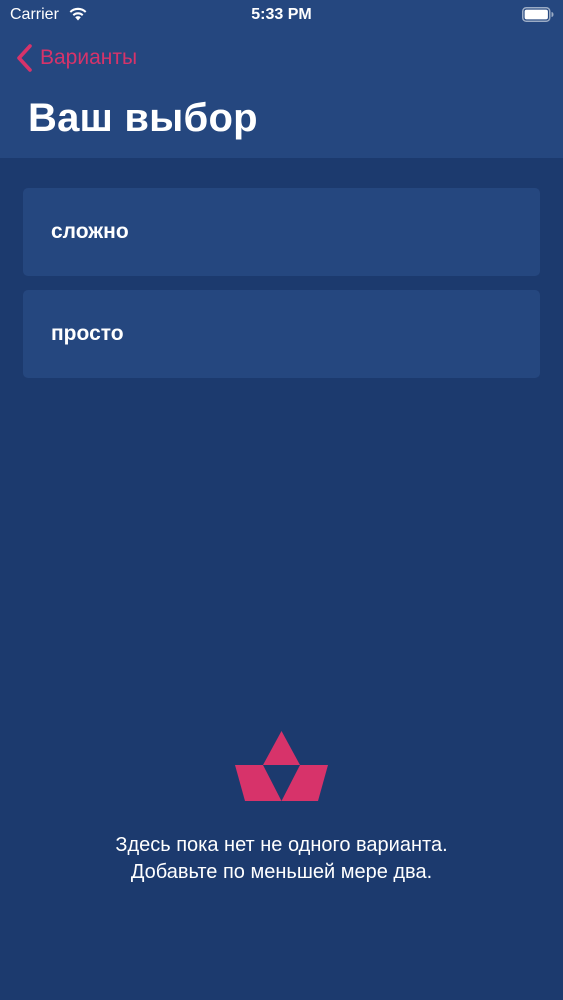  What do you see at coordinates (281, 766) in the screenshot?
I see `triangle-logo-icon` at bounding box center [281, 766].